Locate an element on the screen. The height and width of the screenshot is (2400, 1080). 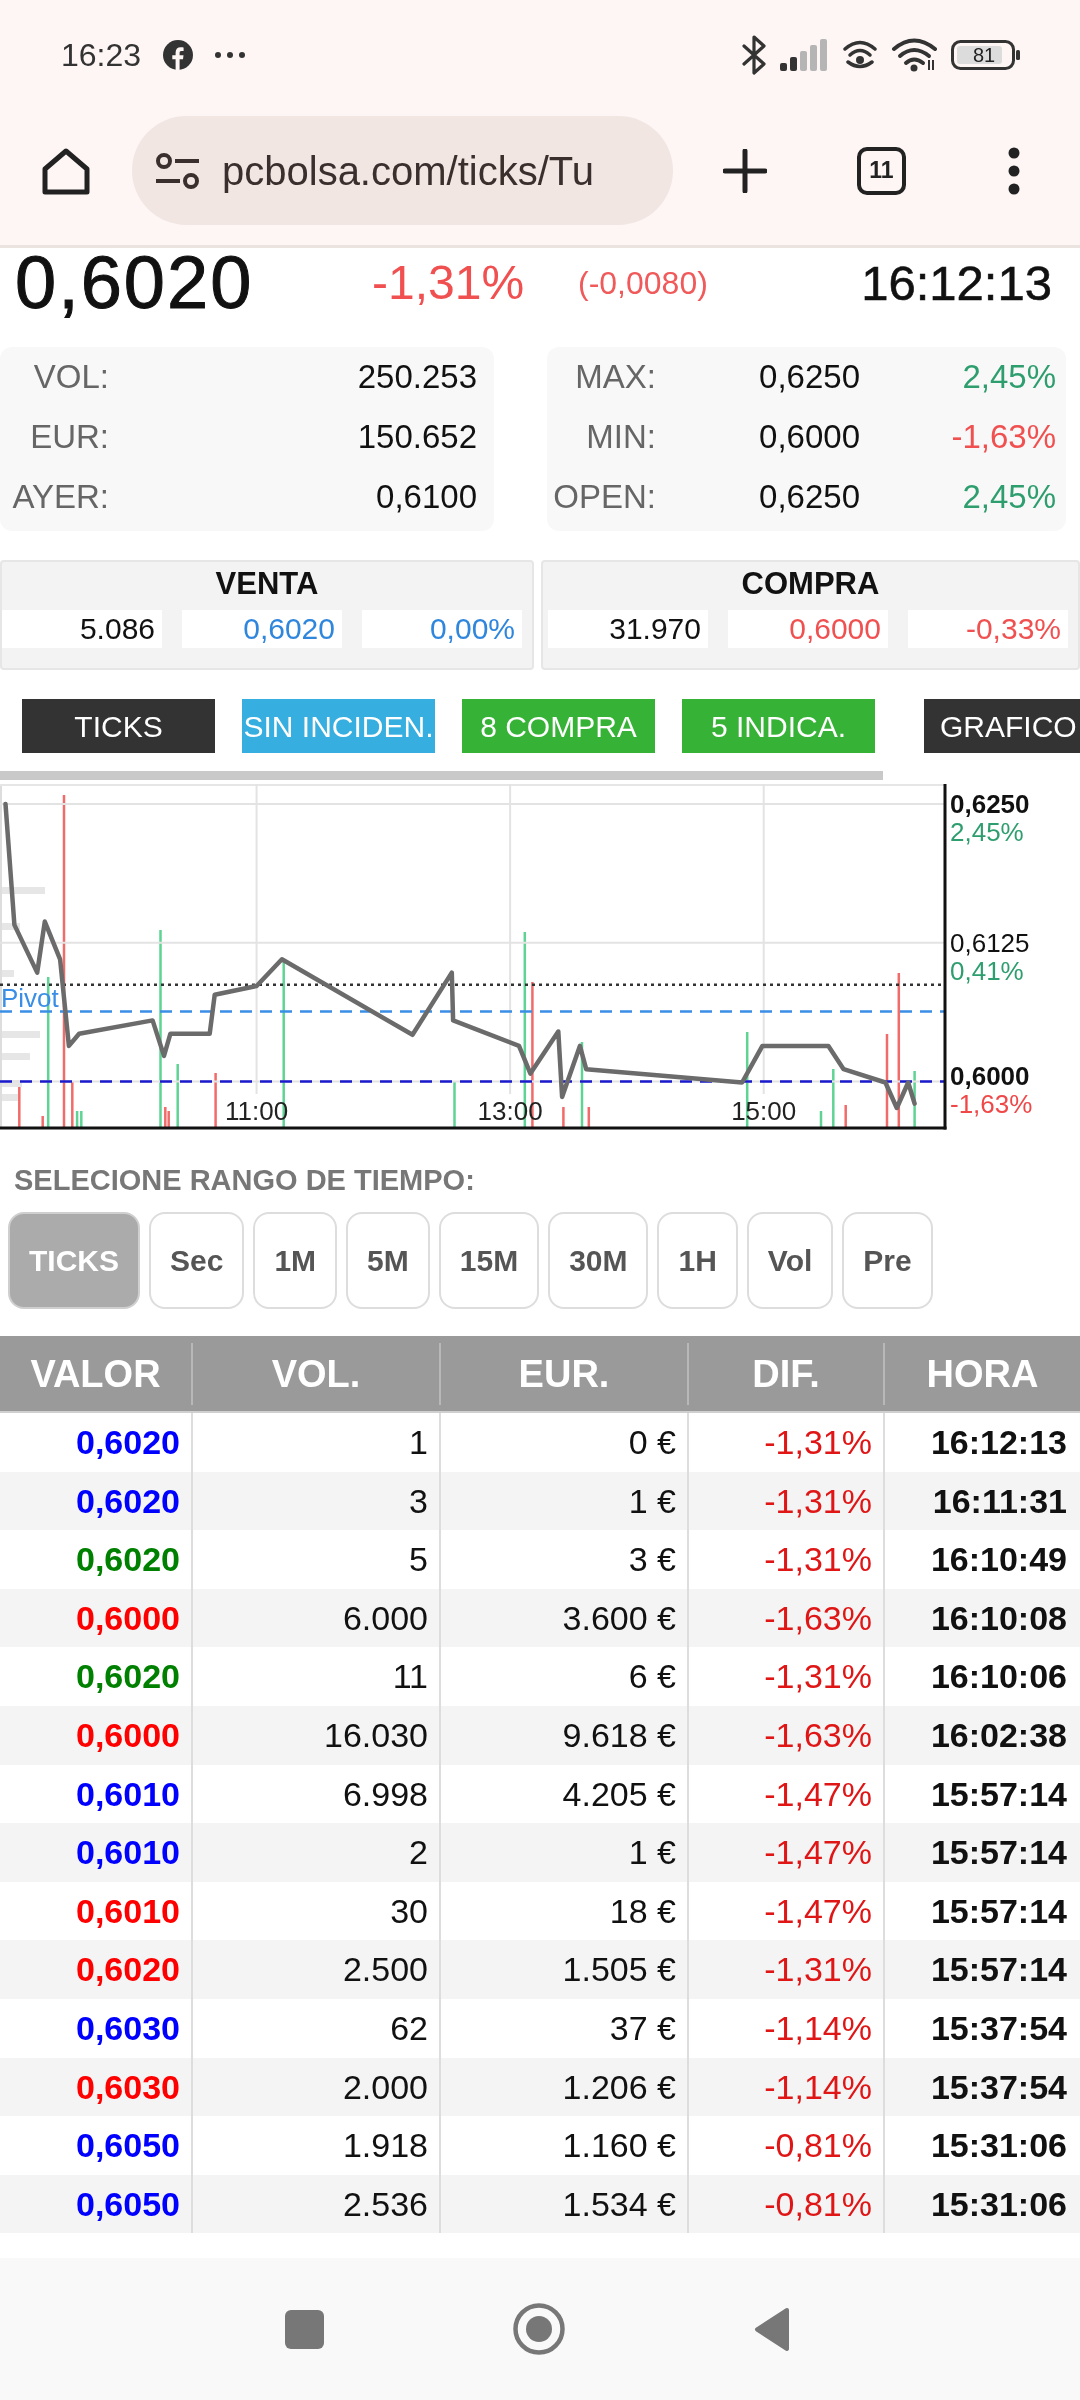
time-value: 16:02:38 is located at coordinates (998, 1735).